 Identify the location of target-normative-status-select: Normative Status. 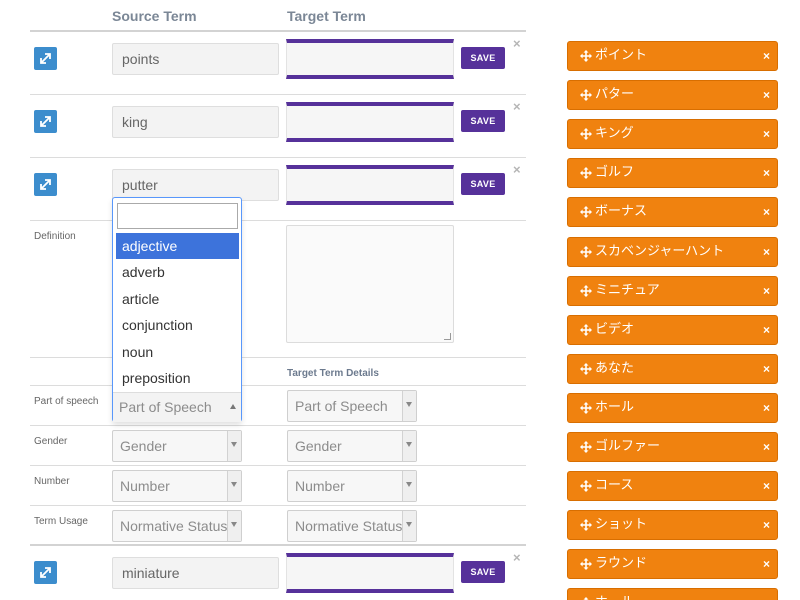
(352, 526).